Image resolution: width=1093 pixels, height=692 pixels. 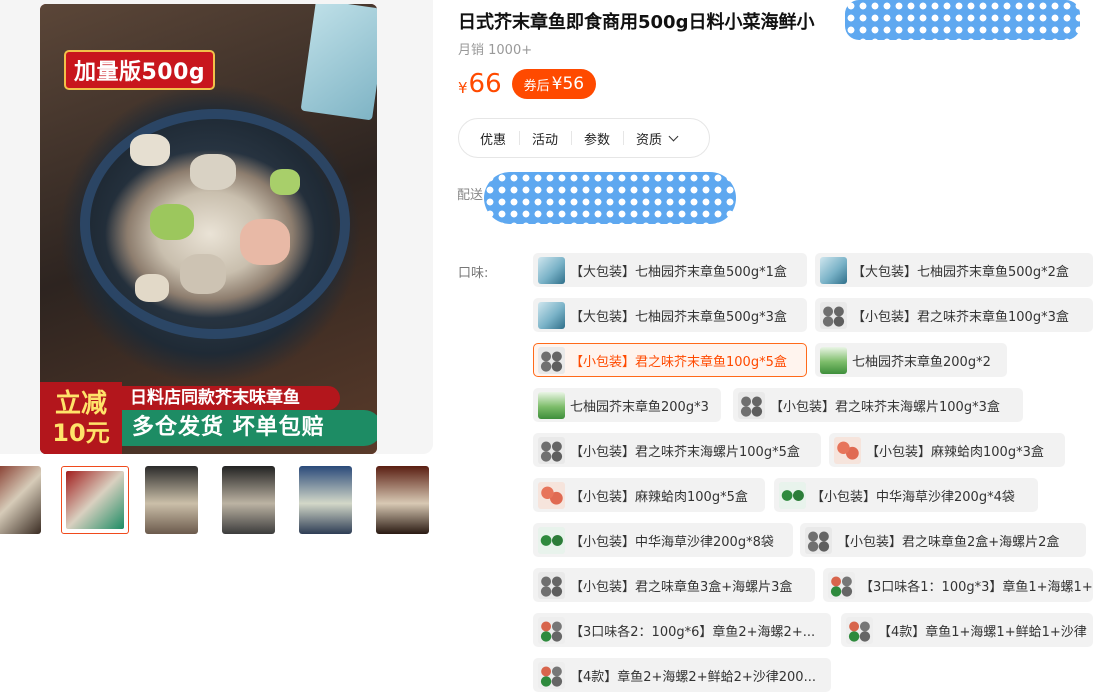 I want to click on sku-option: 【小包装】中华海草沙律200g*4袋, so click(x=906, y=495).